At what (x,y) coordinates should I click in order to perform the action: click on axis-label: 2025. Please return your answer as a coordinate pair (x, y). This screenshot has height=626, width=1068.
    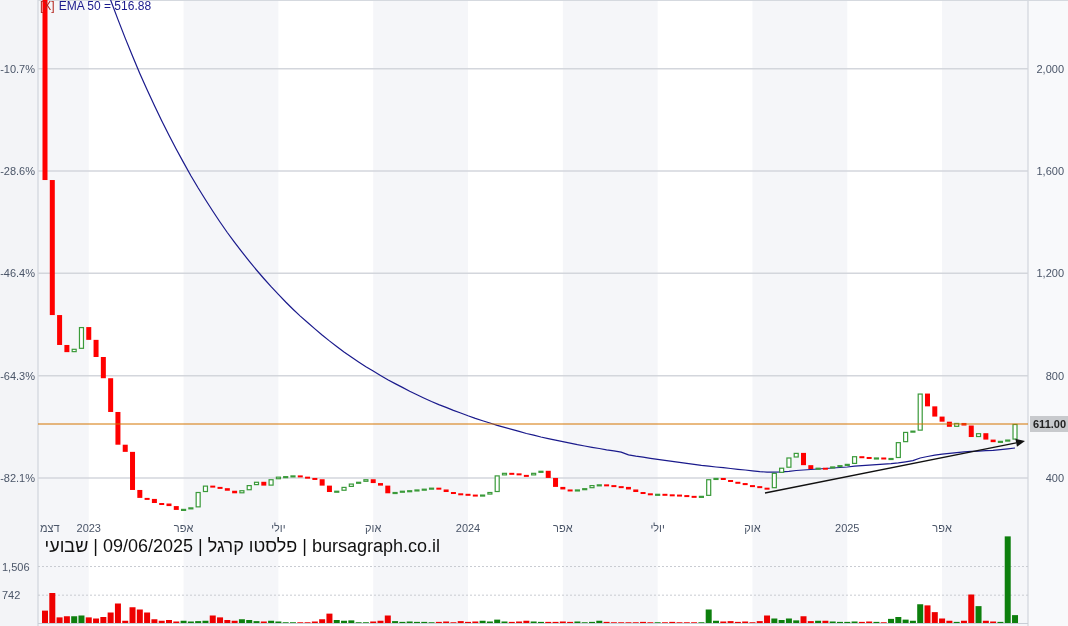
    Looking at the image, I should click on (847, 528).